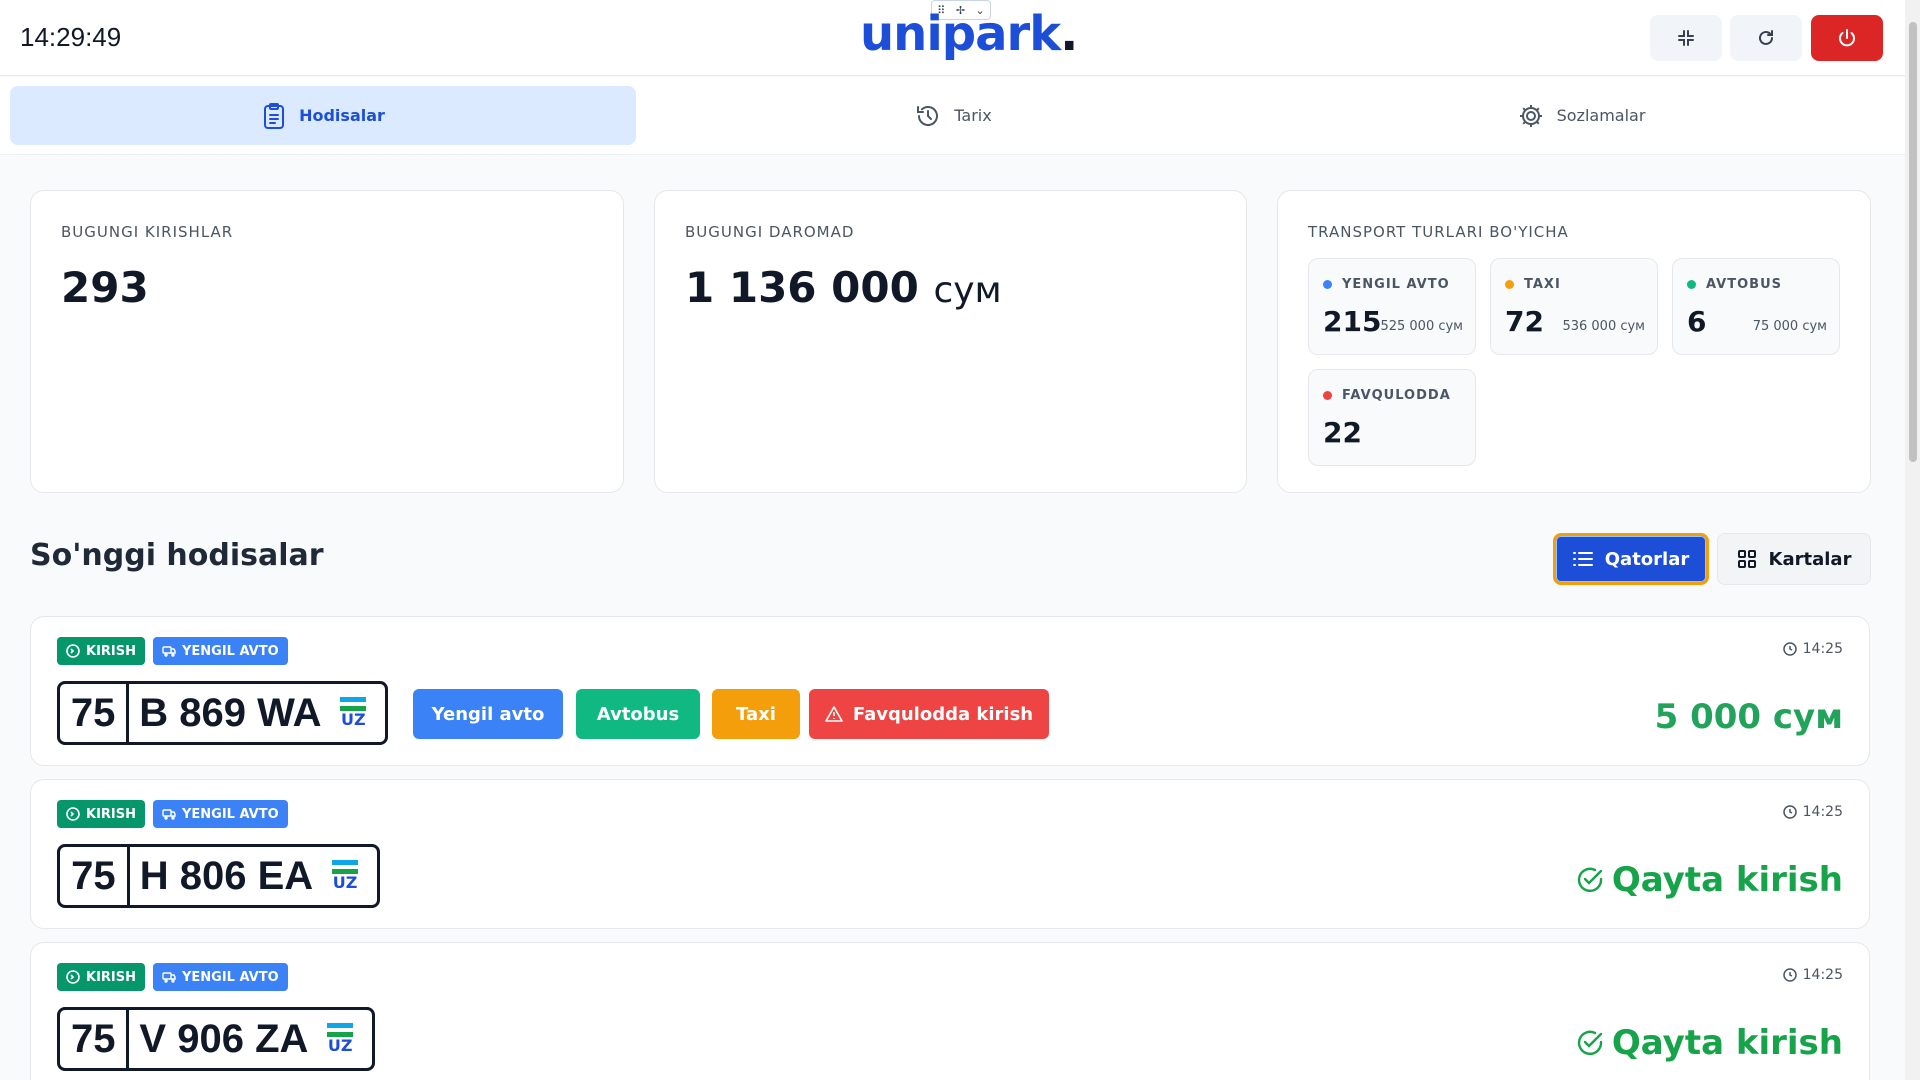 The height and width of the screenshot is (1080, 1920). What do you see at coordinates (638, 714) in the screenshot?
I see `avtobus-button: Avtobus` at bounding box center [638, 714].